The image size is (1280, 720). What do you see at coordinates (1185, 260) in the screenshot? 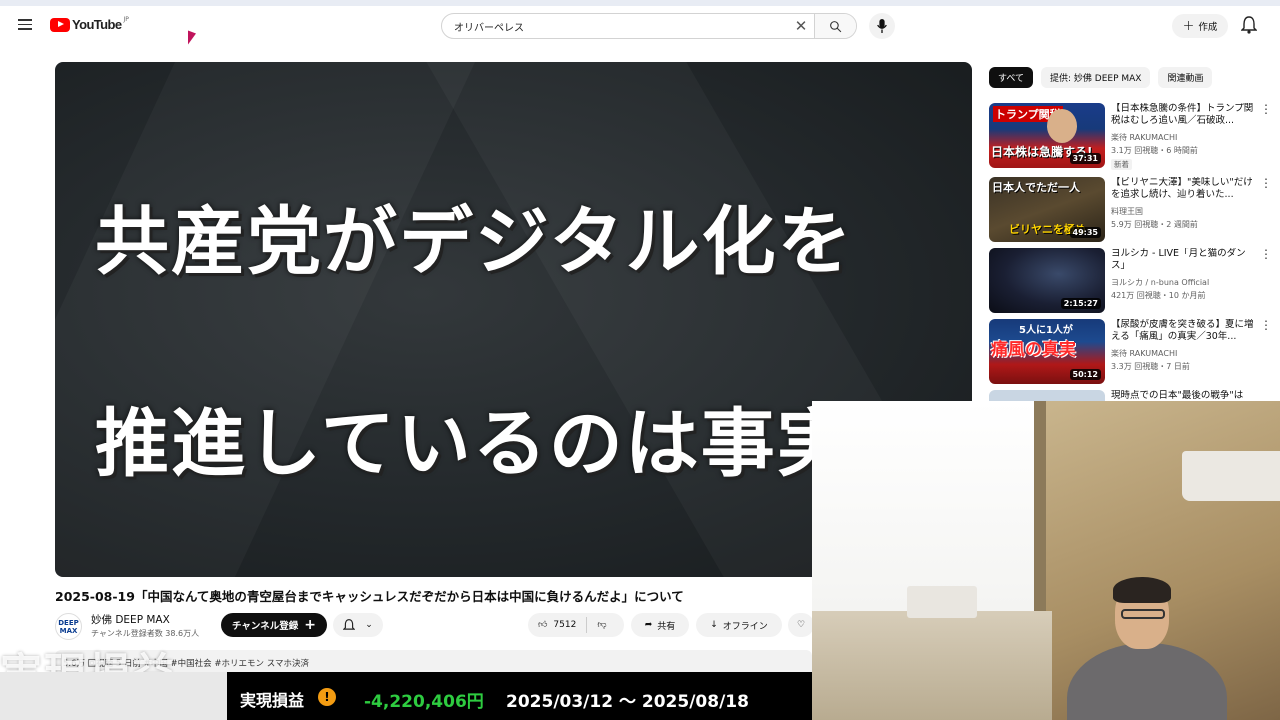
I see `recommendation-title: ヨルシカ - LIVE「月と猫のダンス」` at bounding box center [1185, 260].